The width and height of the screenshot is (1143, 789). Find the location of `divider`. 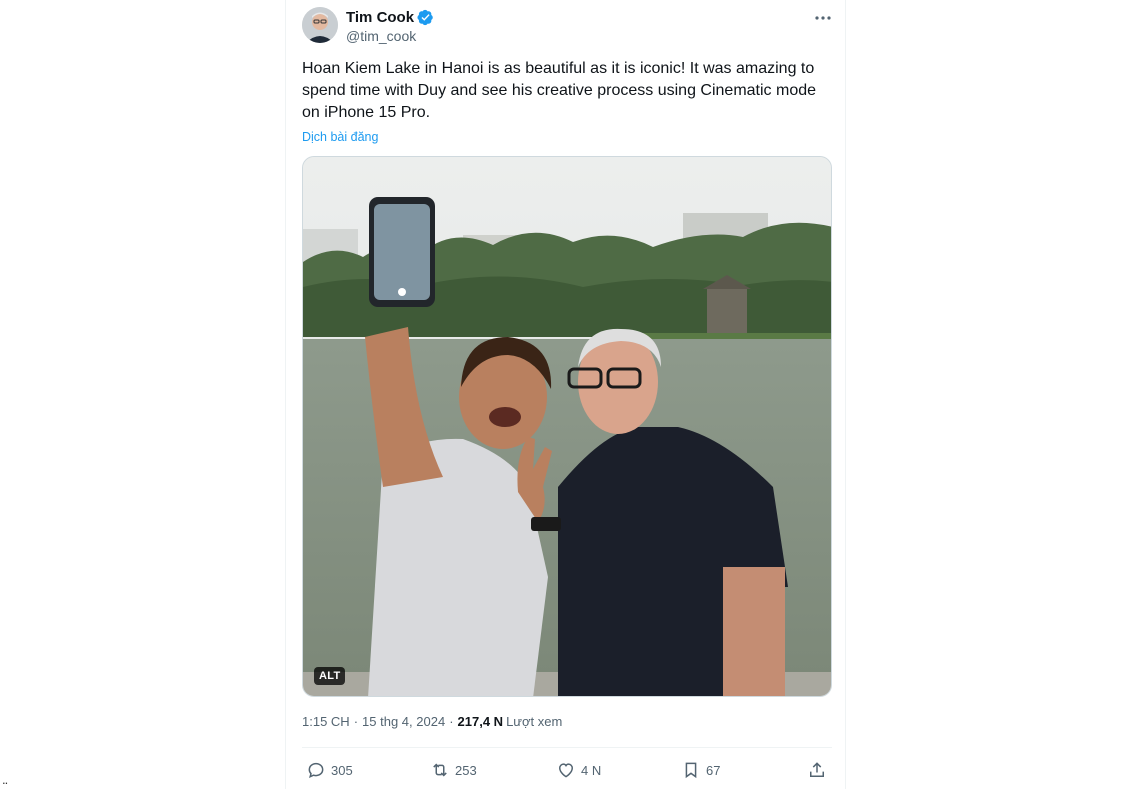

divider is located at coordinates (567, 747).